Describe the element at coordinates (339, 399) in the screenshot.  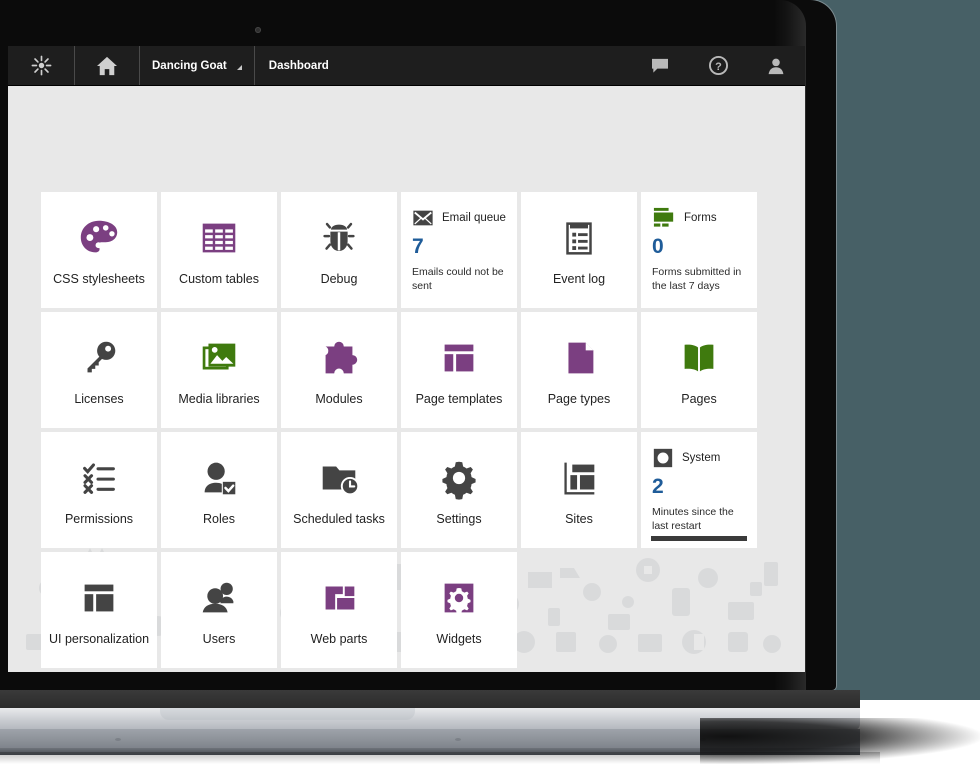
I see `tile-label: Modules` at that location.